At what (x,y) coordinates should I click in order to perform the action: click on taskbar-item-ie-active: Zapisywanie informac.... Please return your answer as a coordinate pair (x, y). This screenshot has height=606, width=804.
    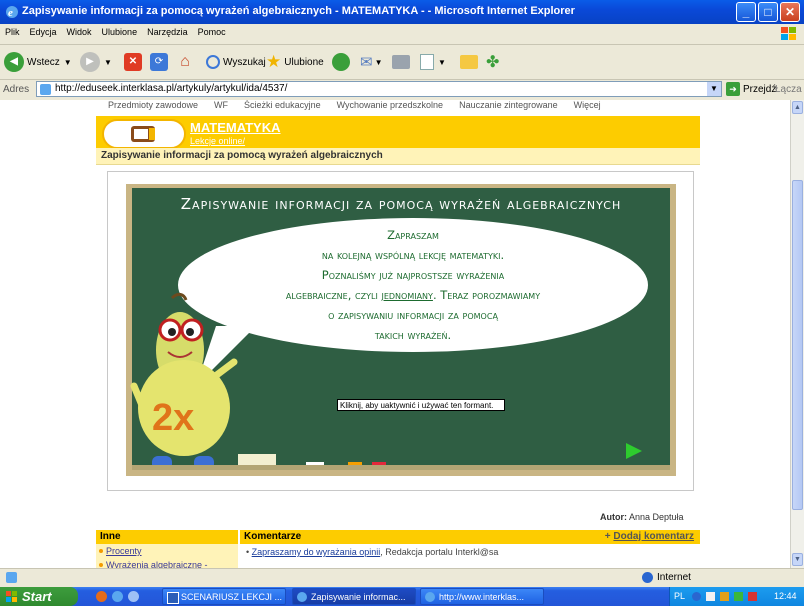
    Looking at the image, I should click on (354, 596).